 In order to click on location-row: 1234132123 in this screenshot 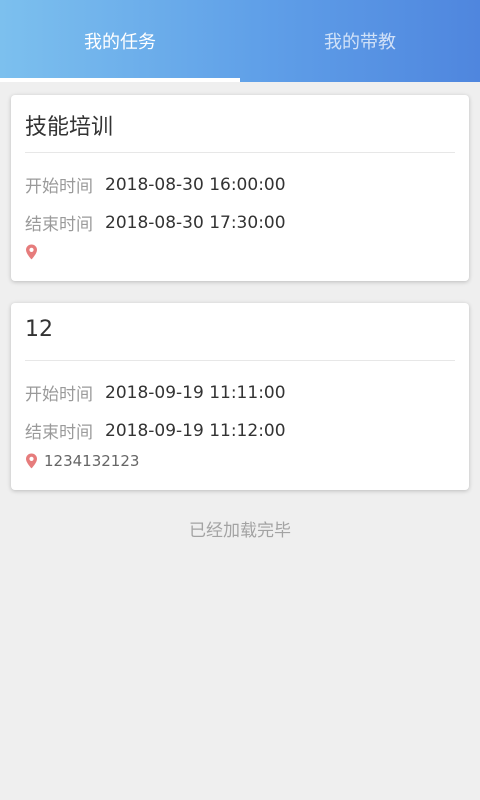, I will do `click(82, 461)`.